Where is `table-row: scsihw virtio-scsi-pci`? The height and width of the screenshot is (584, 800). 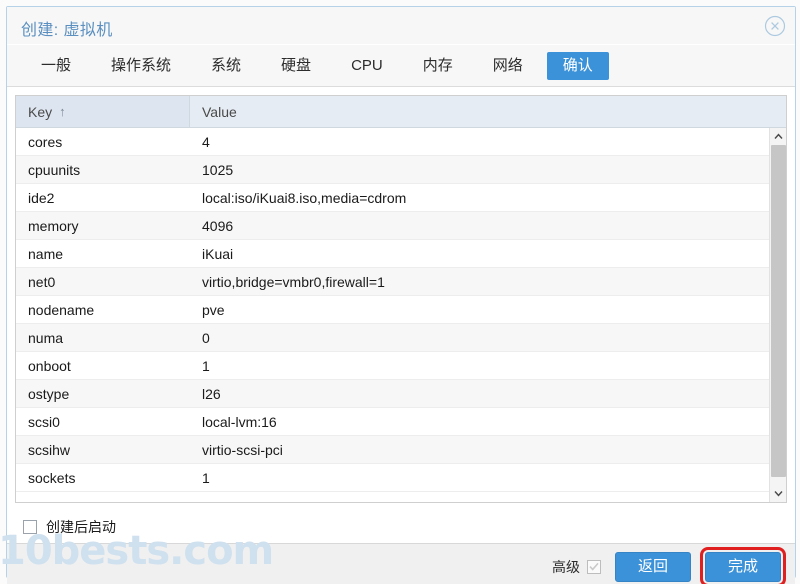
table-row: scsihw virtio-scsi-pci is located at coordinates (392, 450).